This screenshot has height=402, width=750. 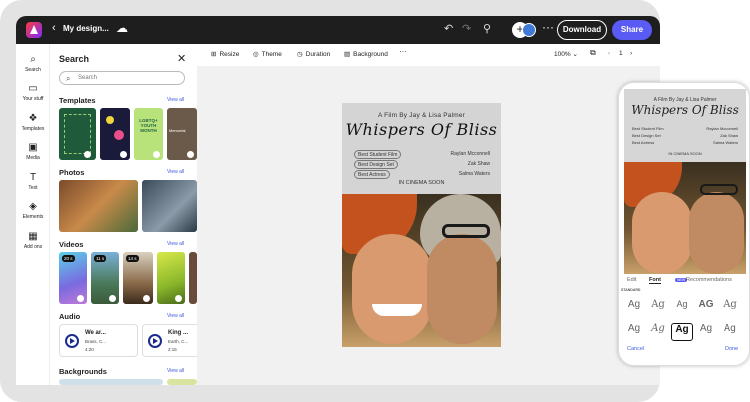 What do you see at coordinates (567, 54) in the screenshot?
I see `zoom-select: 100% ⌄` at bounding box center [567, 54].